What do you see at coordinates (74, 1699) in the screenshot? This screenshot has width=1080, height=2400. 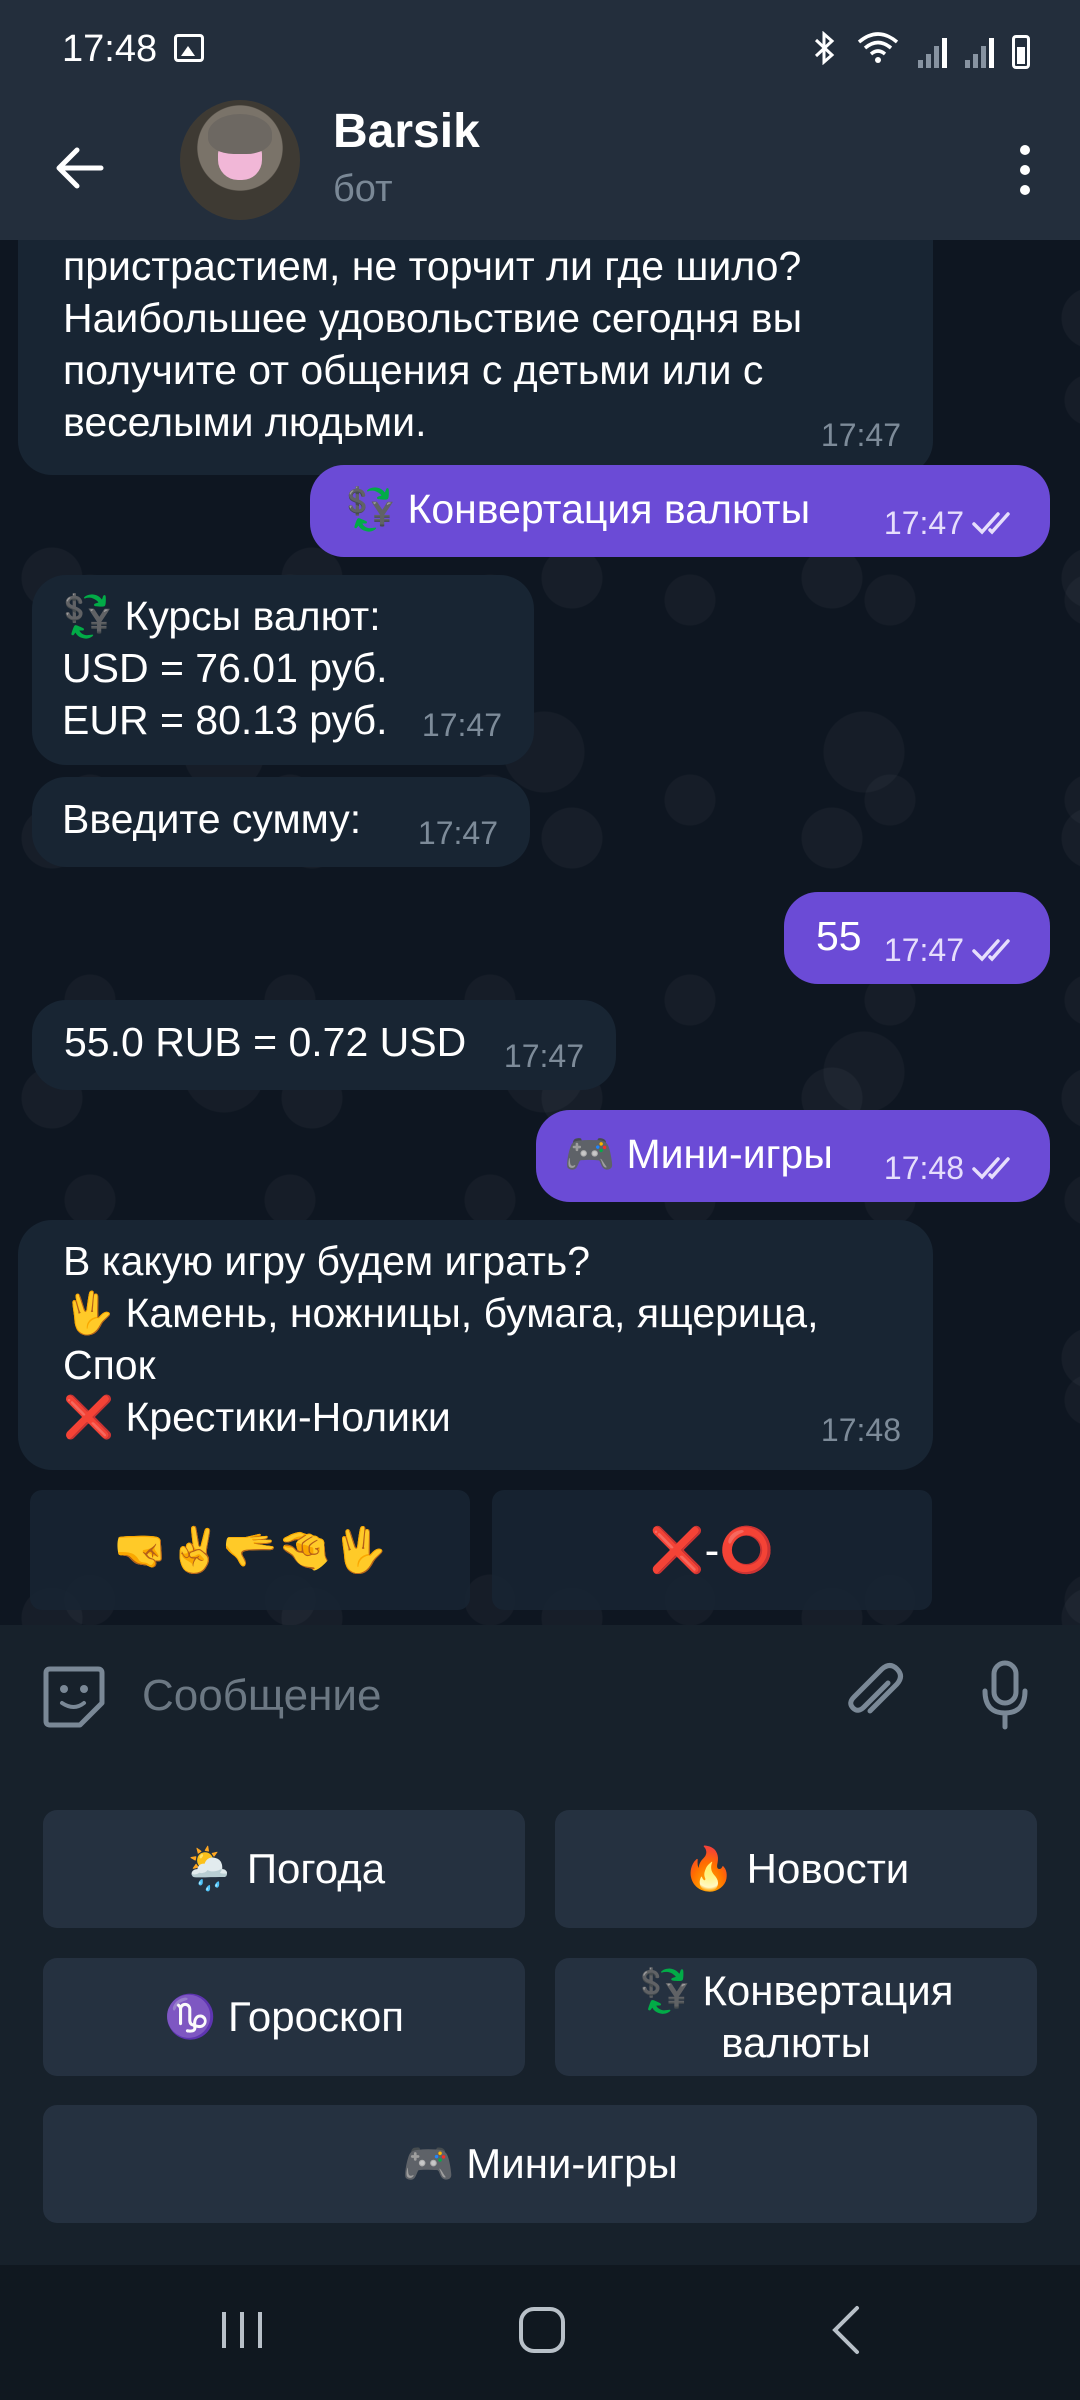 I see `sticker-icon` at bounding box center [74, 1699].